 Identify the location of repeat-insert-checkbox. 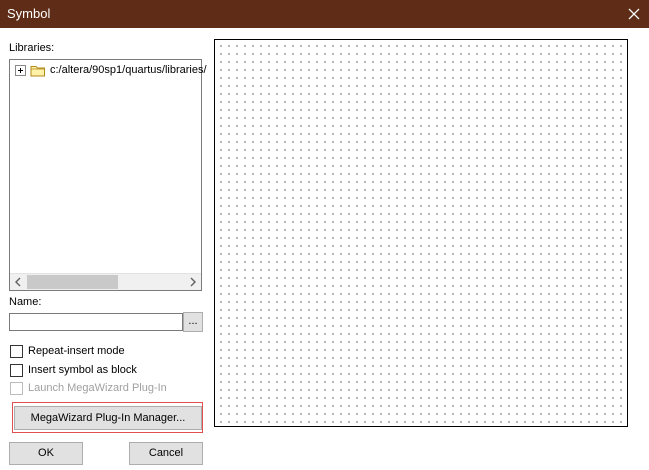
(16, 351).